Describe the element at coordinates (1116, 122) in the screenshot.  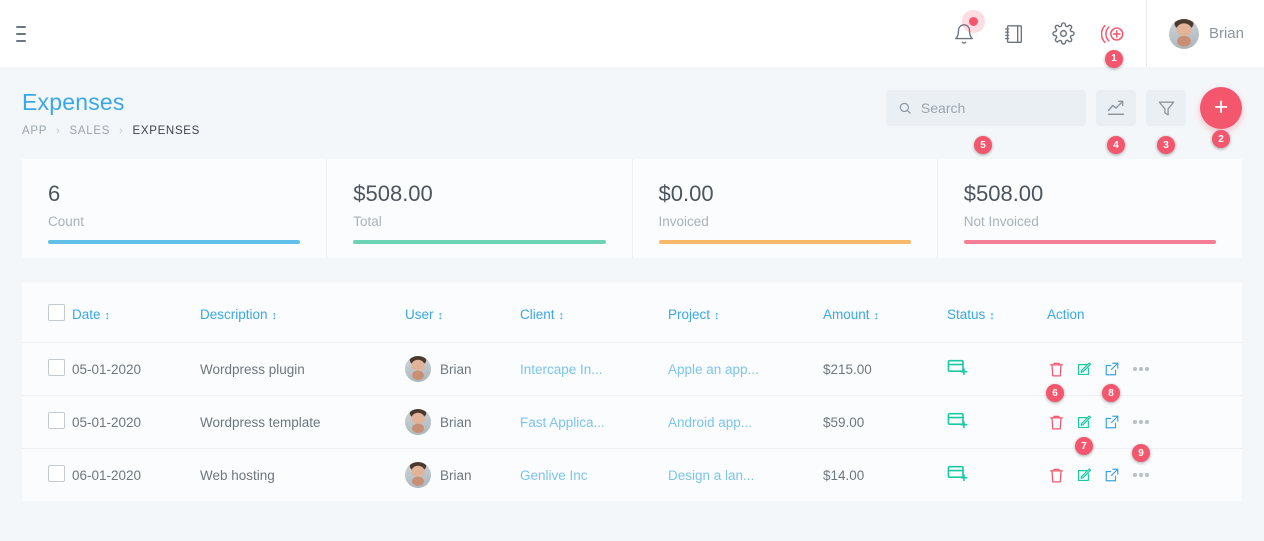
I see `chart-trend-button: 4` at that location.